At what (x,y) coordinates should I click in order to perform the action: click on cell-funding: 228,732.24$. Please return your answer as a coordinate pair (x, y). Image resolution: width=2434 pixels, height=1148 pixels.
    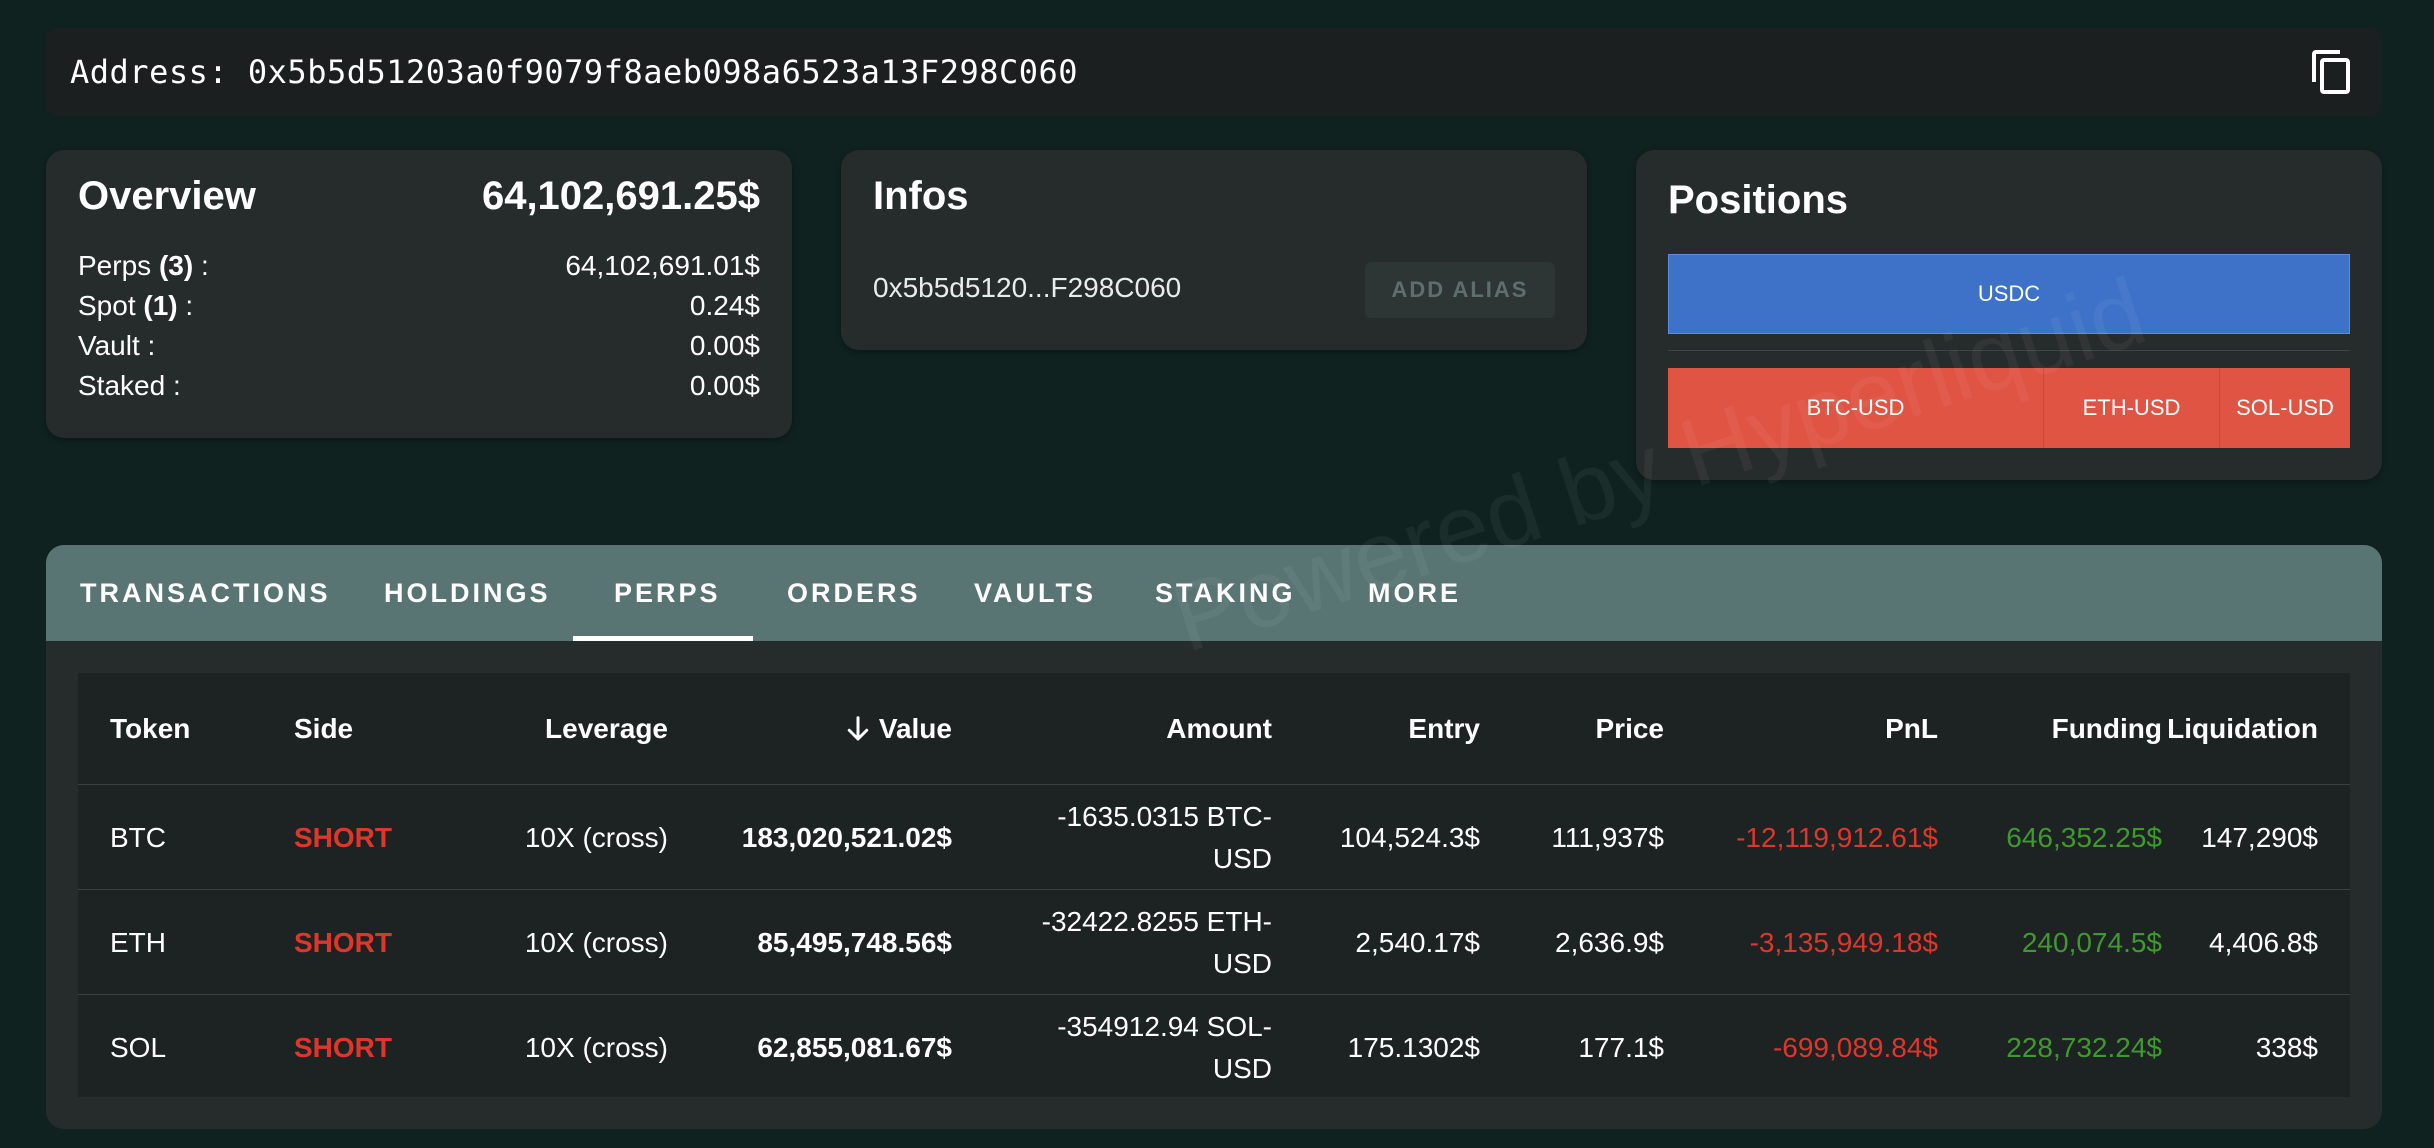
    Looking at the image, I should click on (2084, 1047).